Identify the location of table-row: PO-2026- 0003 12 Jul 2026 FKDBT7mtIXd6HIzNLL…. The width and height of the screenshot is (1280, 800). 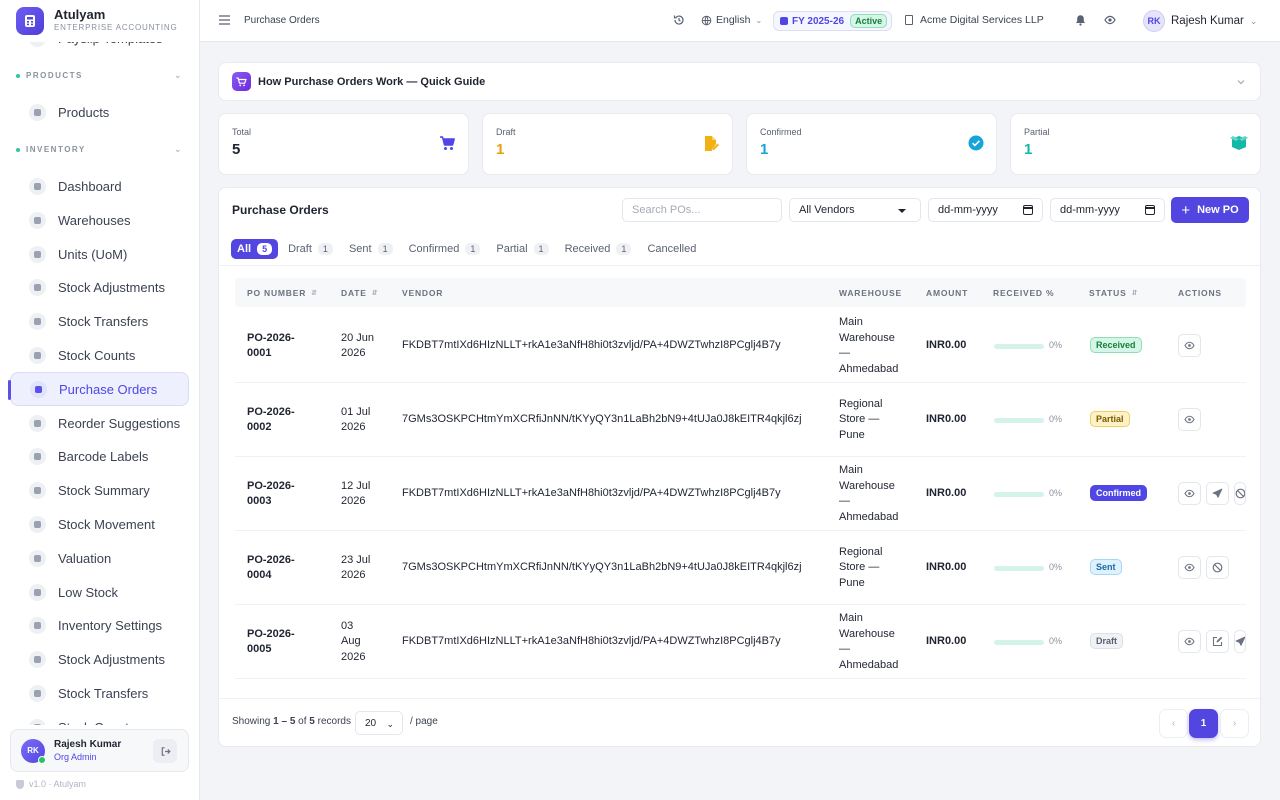
(740, 494).